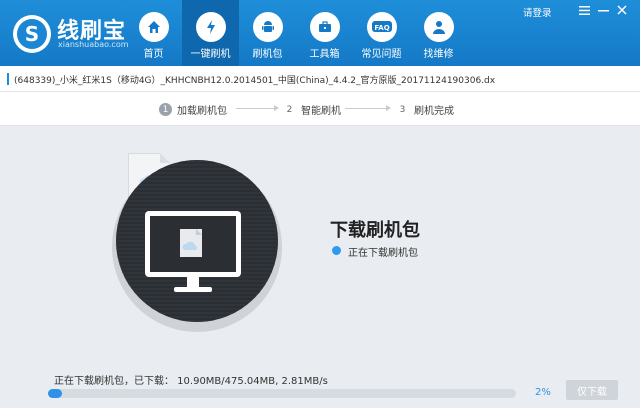 This screenshot has width=640, height=408. I want to click on main-nav: 首页 一键刷机 刷机包 工具箱 FAQ 常见问题 找维修, so click(296, 33).